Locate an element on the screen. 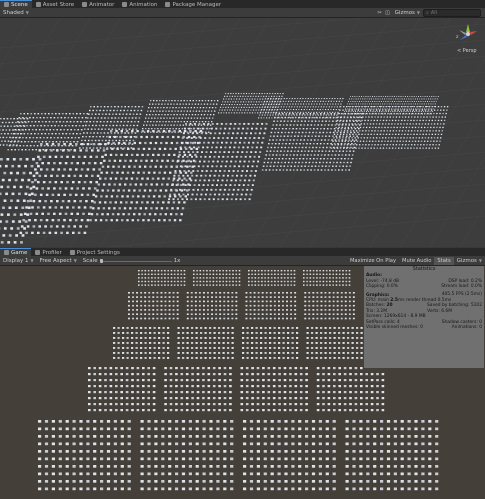  aspect-dropdown: Free Aspect ▼ is located at coordinates (58, 261).